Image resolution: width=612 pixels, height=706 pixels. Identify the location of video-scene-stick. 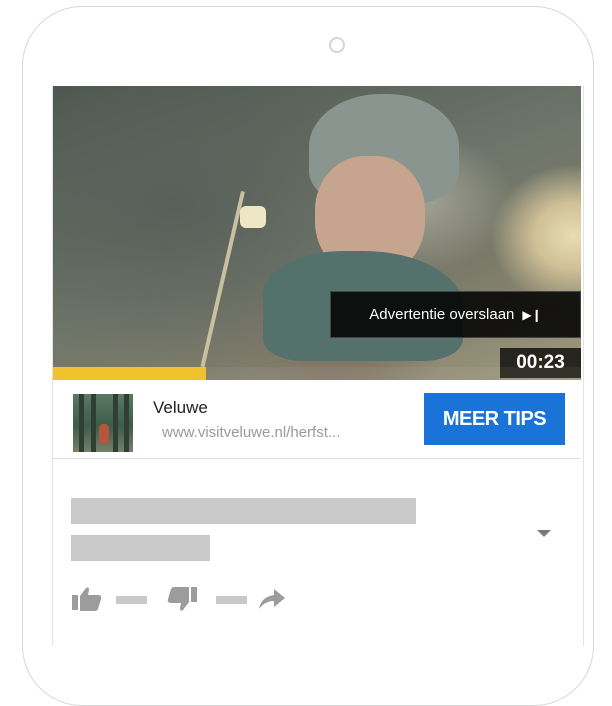
(222, 279).